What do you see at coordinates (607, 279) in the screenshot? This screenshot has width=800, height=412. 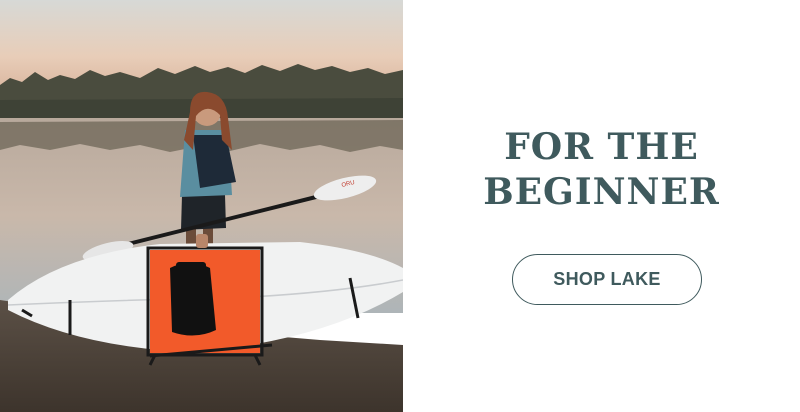 I see `shop-lake-button: SHOP LAKE` at bounding box center [607, 279].